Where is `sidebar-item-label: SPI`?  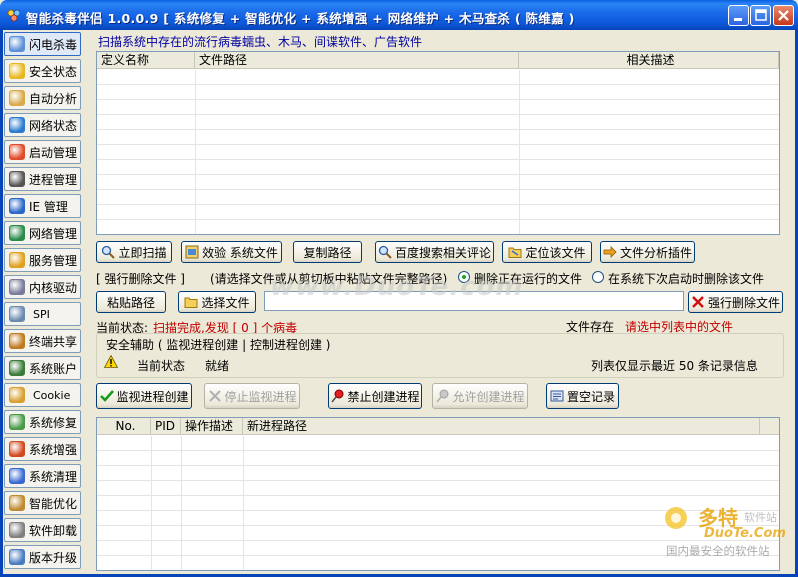
sidebar-item-label: SPI is located at coordinates (41, 314).